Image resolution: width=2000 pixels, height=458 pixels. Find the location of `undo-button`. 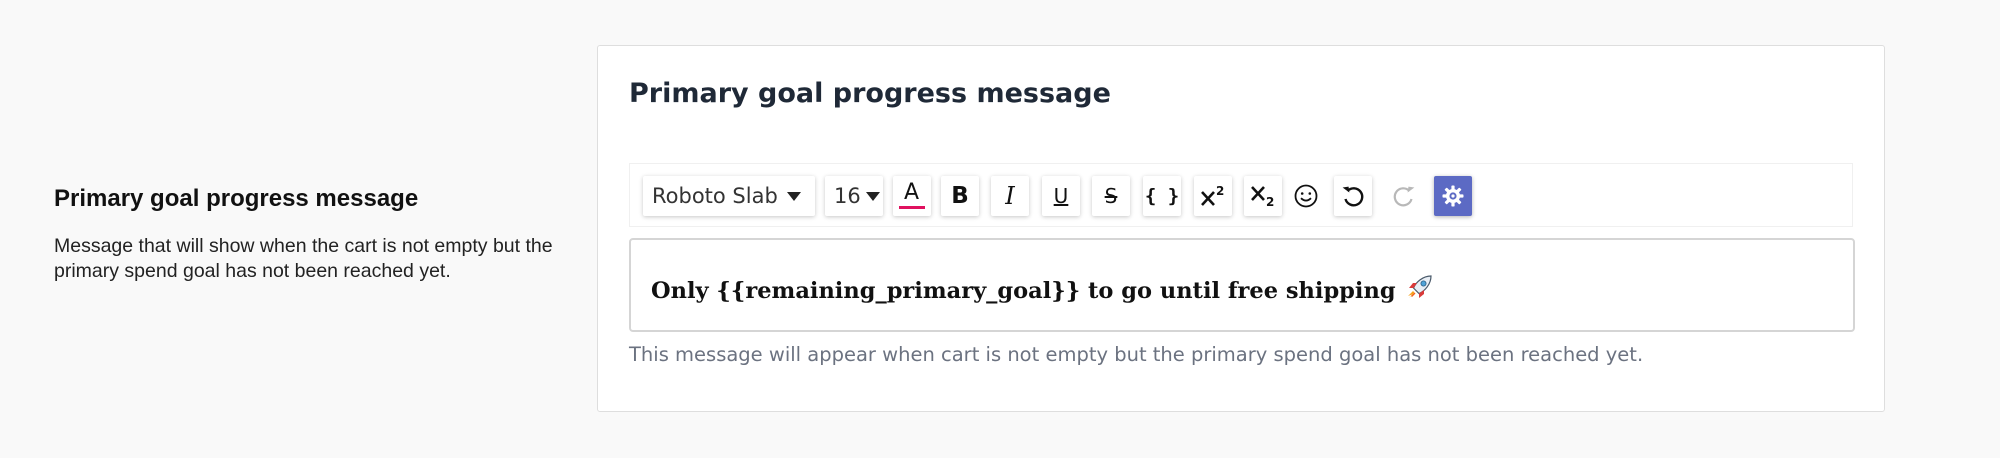

undo-button is located at coordinates (1353, 196).